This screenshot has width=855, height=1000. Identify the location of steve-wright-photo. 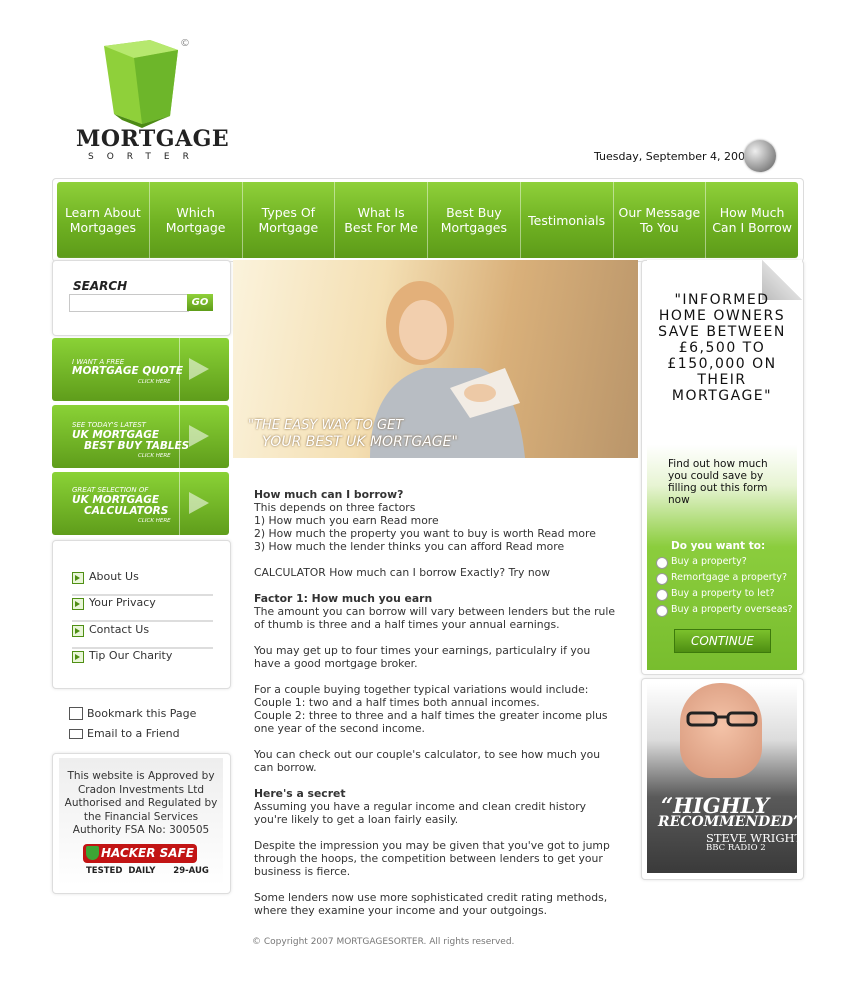
(721, 730).